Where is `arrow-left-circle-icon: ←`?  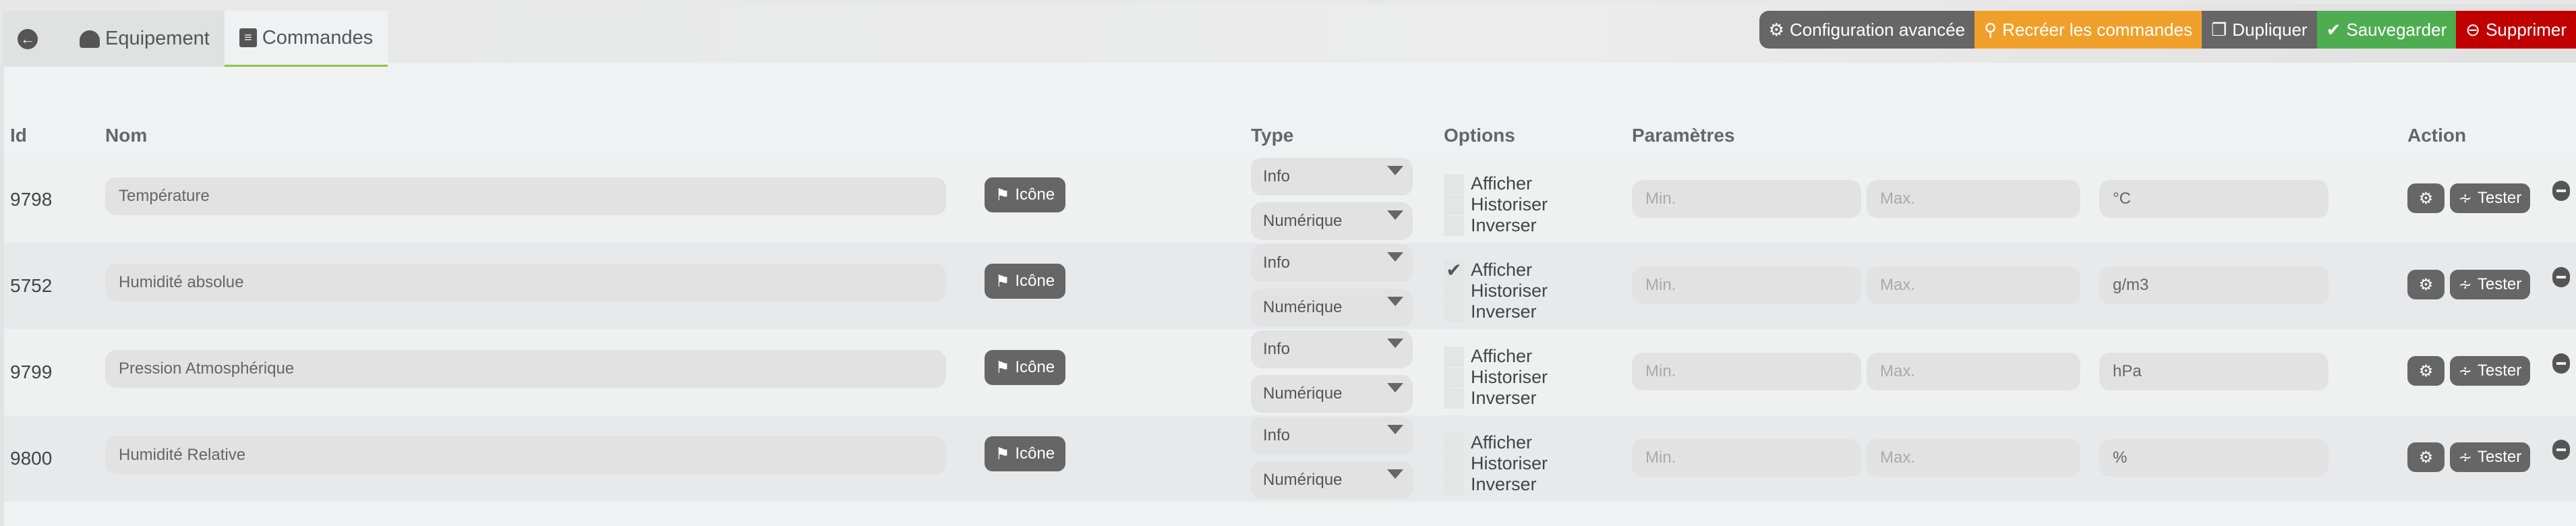
arrow-left-circle-icon: ← is located at coordinates (28, 38).